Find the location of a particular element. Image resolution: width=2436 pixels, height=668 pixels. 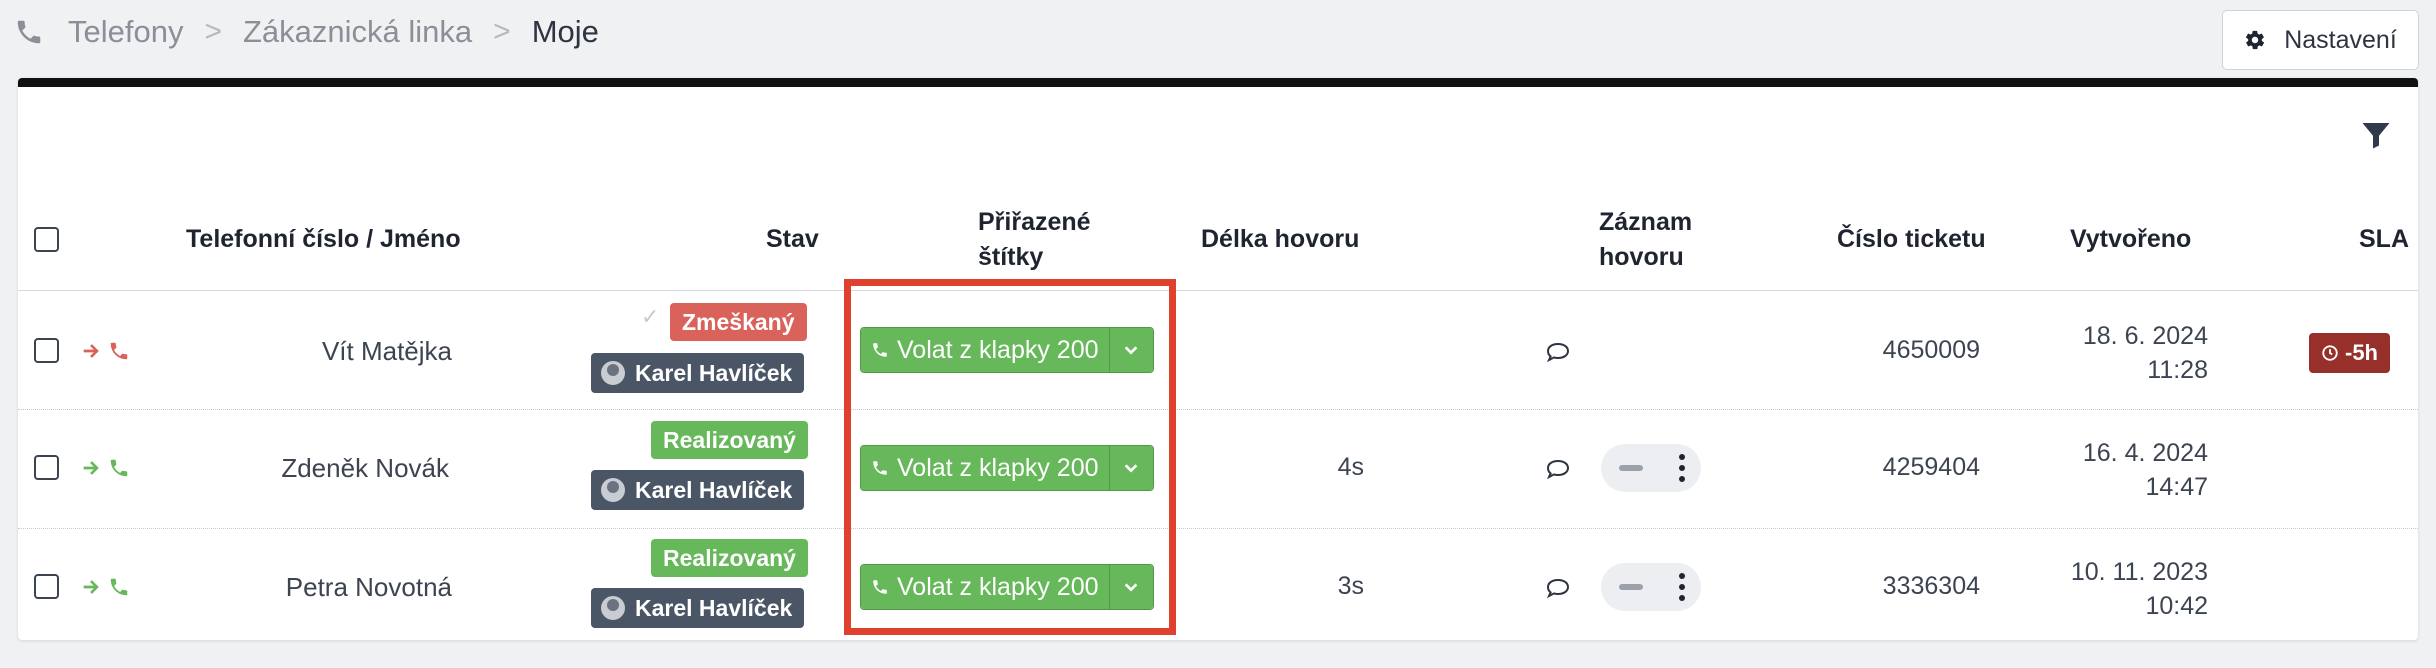

call-duration: 4s is located at coordinates (1350, 467).